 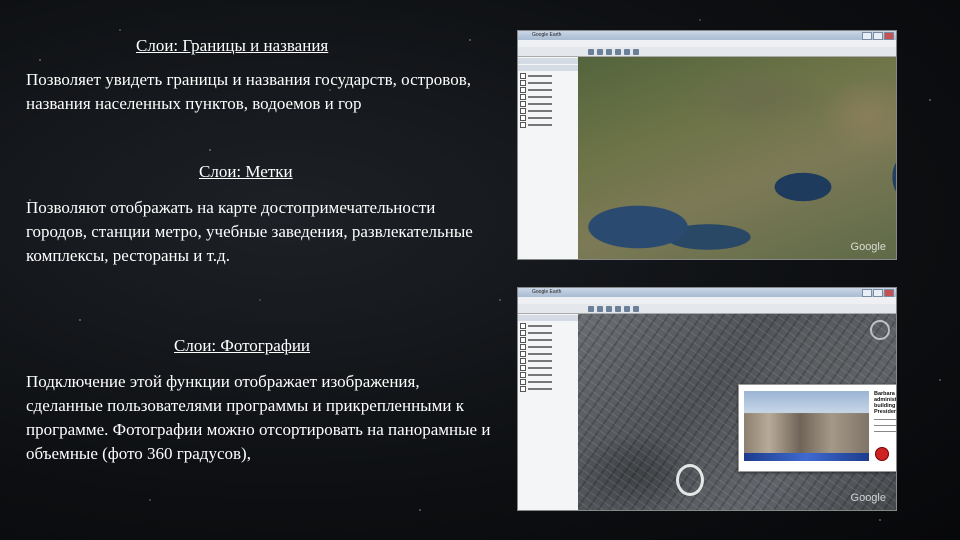 What do you see at coordinates (880, 330) in the screenshot?
I see `compass-icon` at bounding box center [880, 330].